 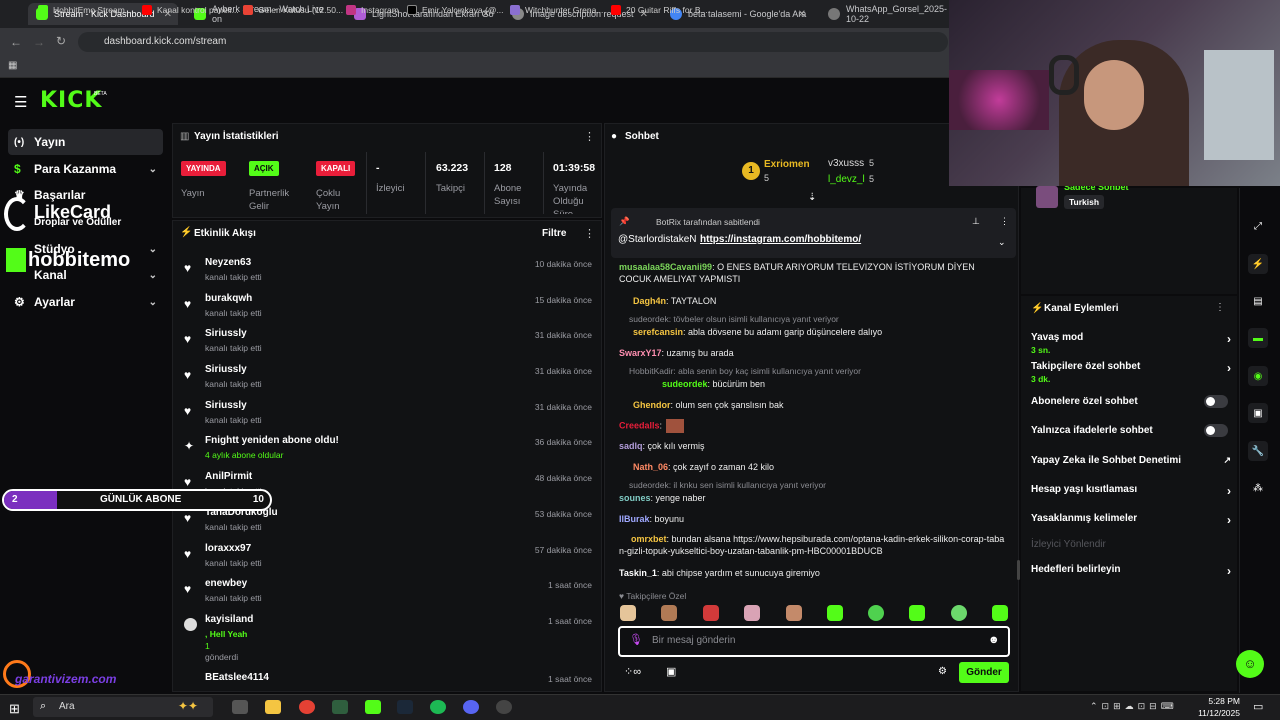 I want to click on emote-only-toggle, so click(x=1216, y=430).